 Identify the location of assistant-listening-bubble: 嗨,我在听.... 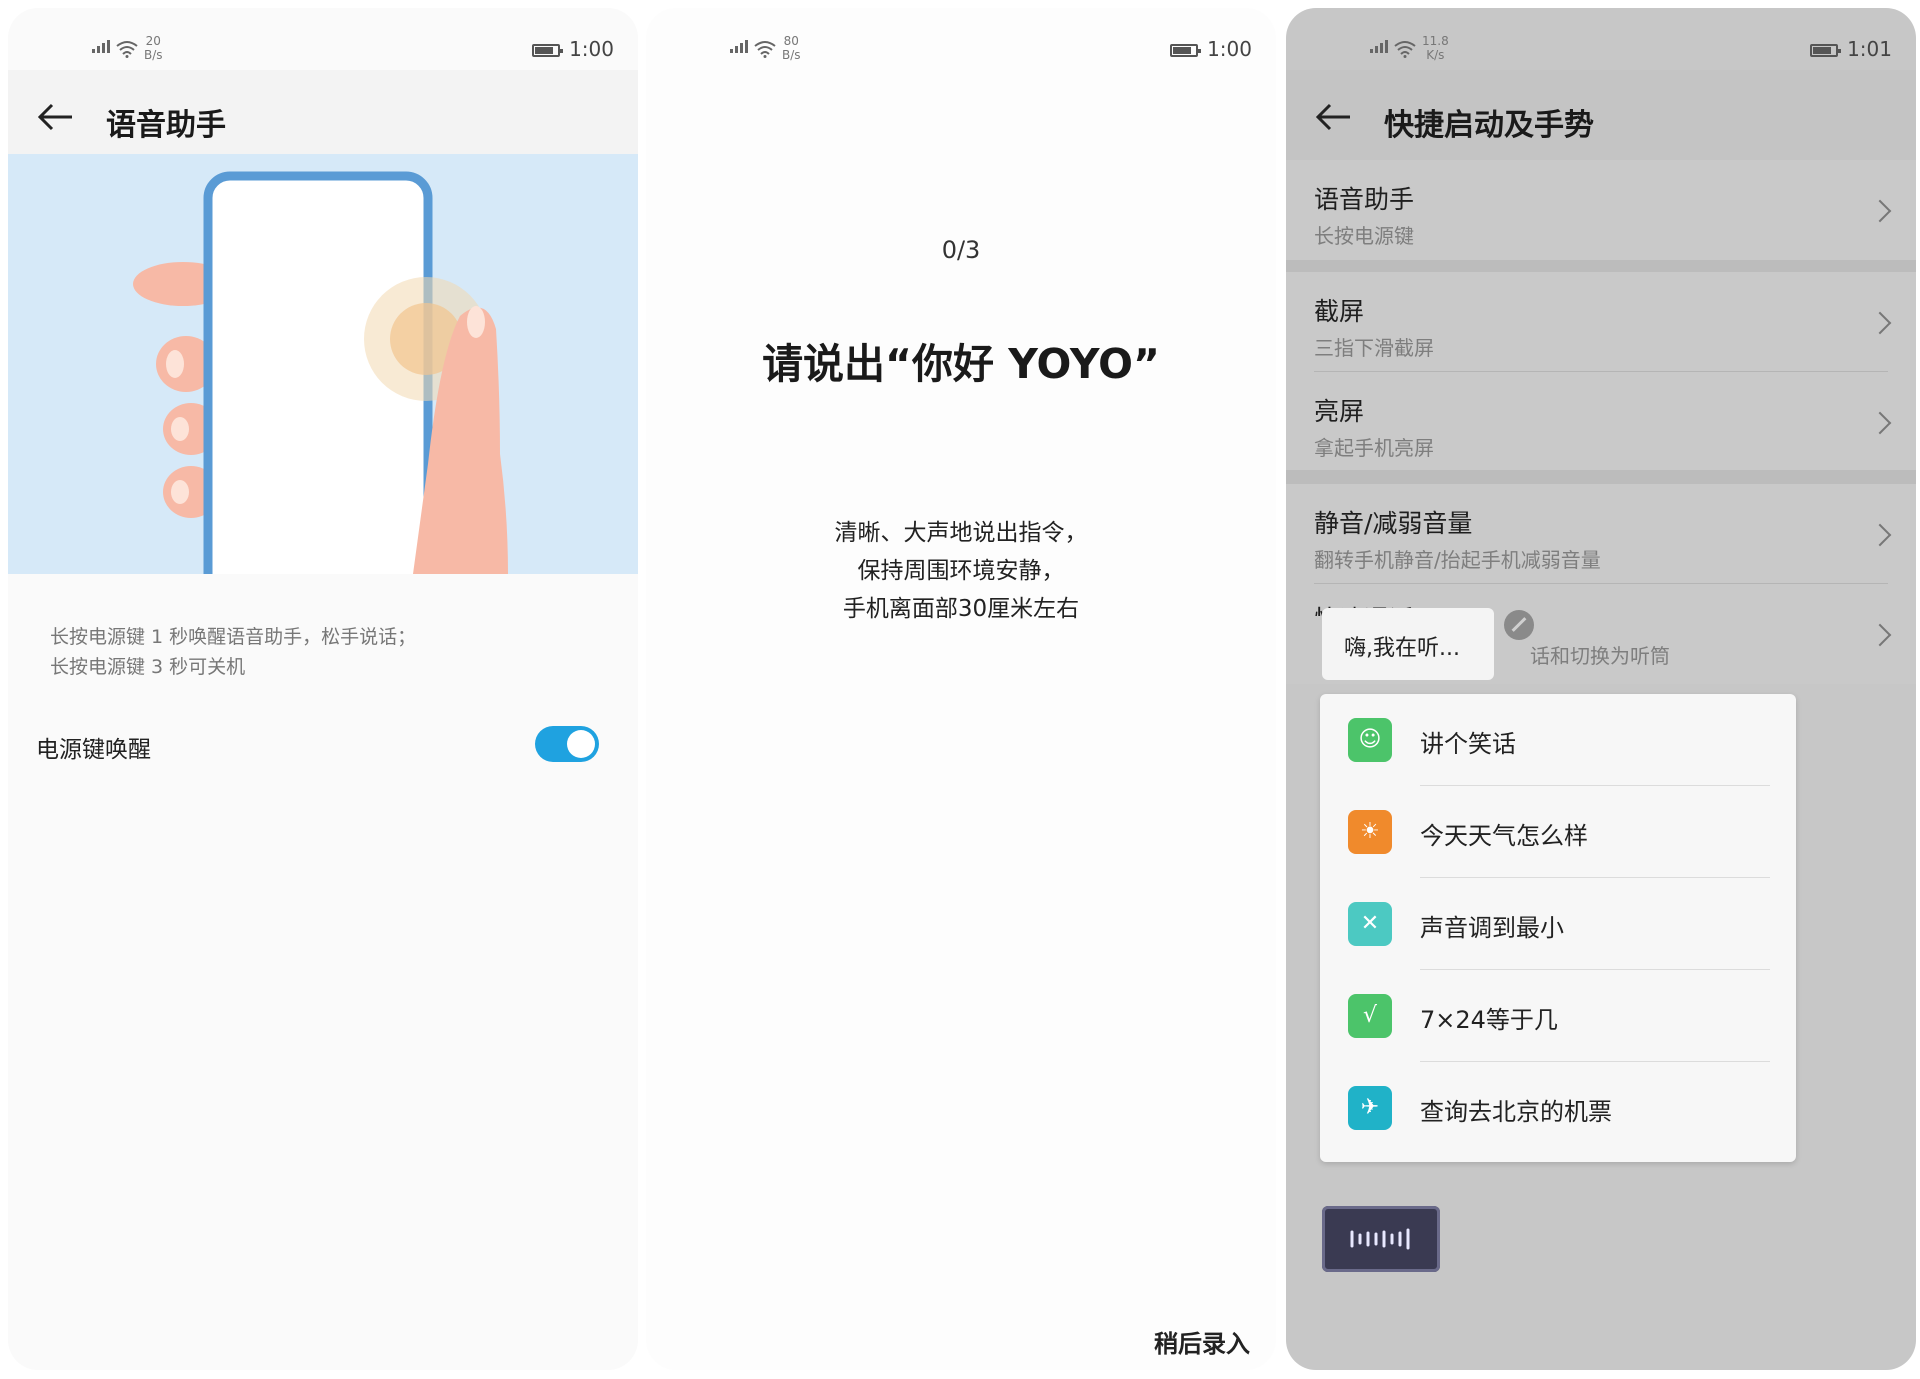
(1408, 644).